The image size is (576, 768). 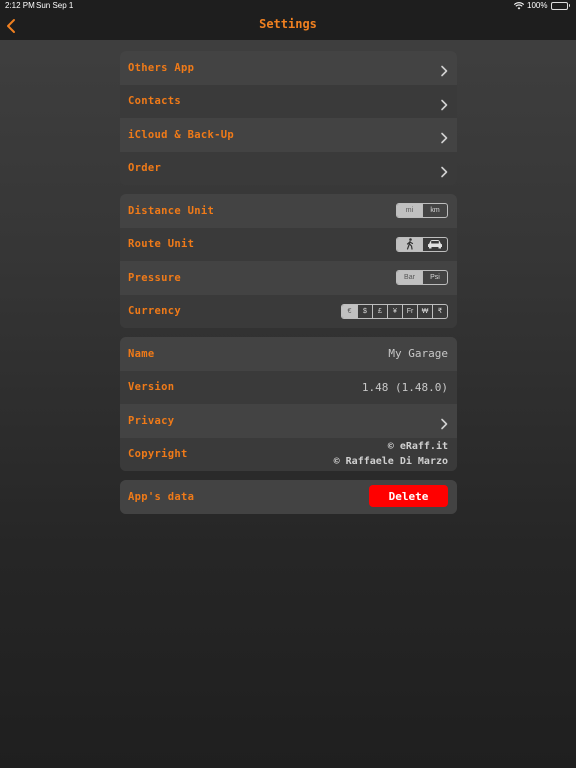 What do you see at coordinates (161, 496) in the screenshot?
I see `row-label: App's data` at bounding box center [161, 496].